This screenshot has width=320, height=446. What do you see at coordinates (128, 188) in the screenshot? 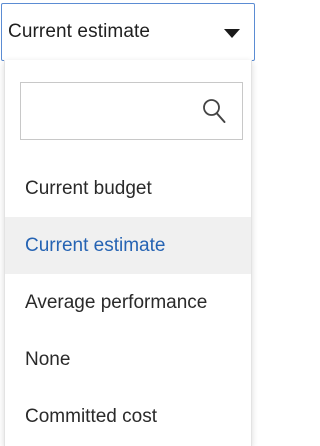
I see `option-current-budget: Current budget` at bounding box center [128, 188].